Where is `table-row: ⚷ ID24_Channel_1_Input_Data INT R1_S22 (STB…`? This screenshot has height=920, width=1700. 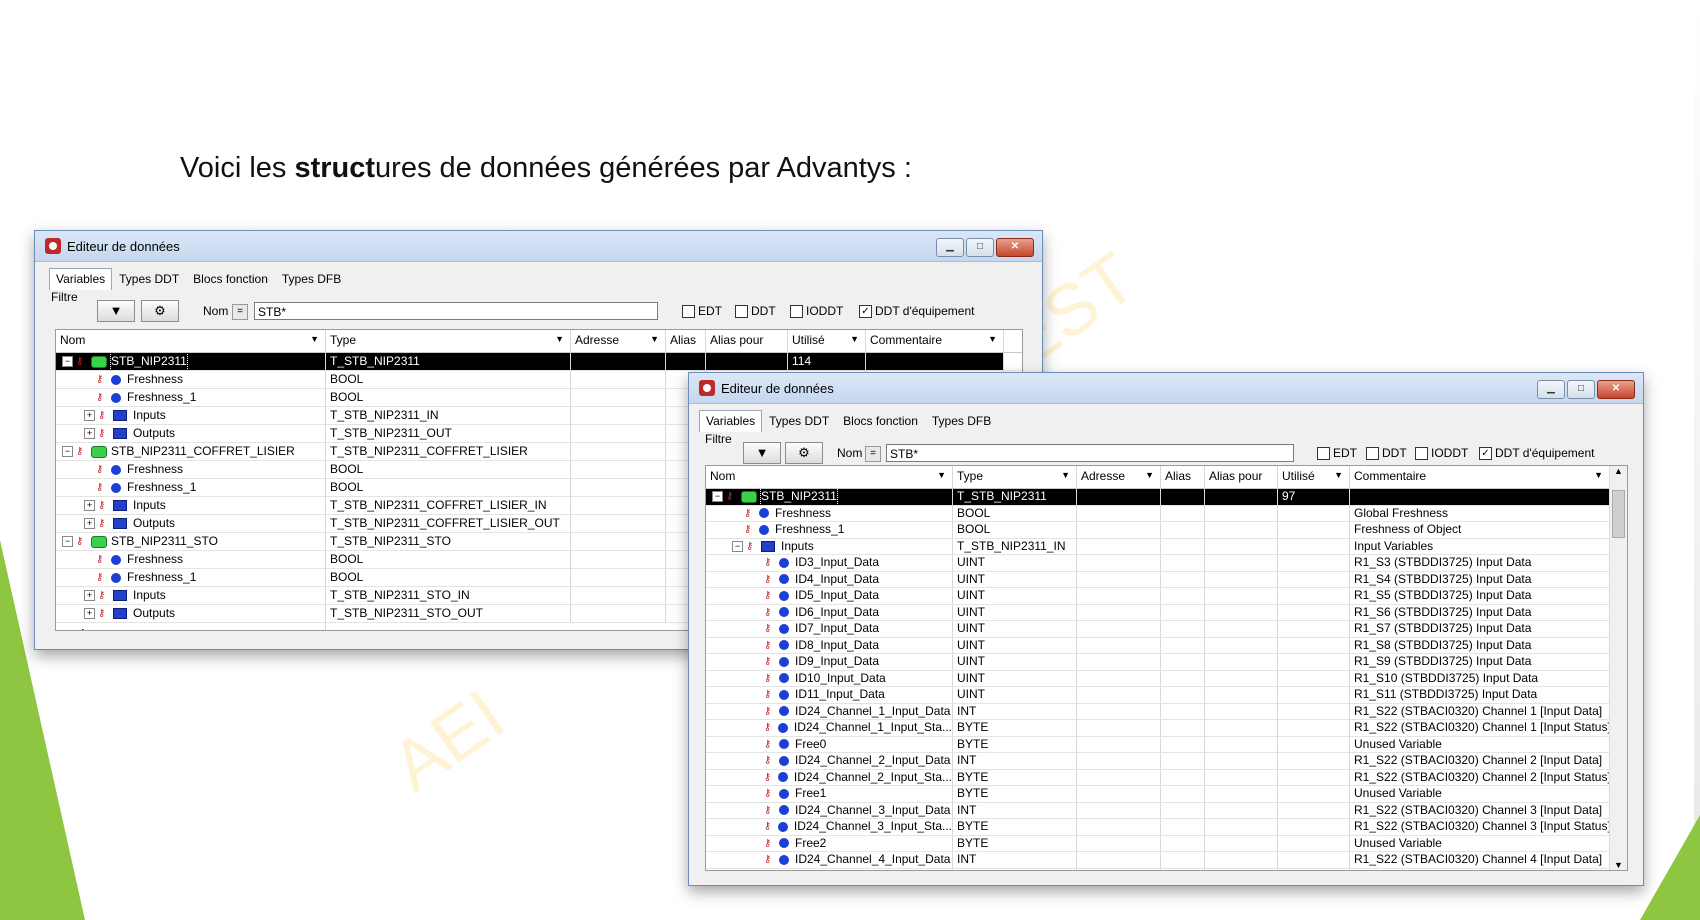
table-row: ⚷ ID24_Channel_1_Input_Data INT R1_S22 (STB… is located at coordinates (1166, 711).